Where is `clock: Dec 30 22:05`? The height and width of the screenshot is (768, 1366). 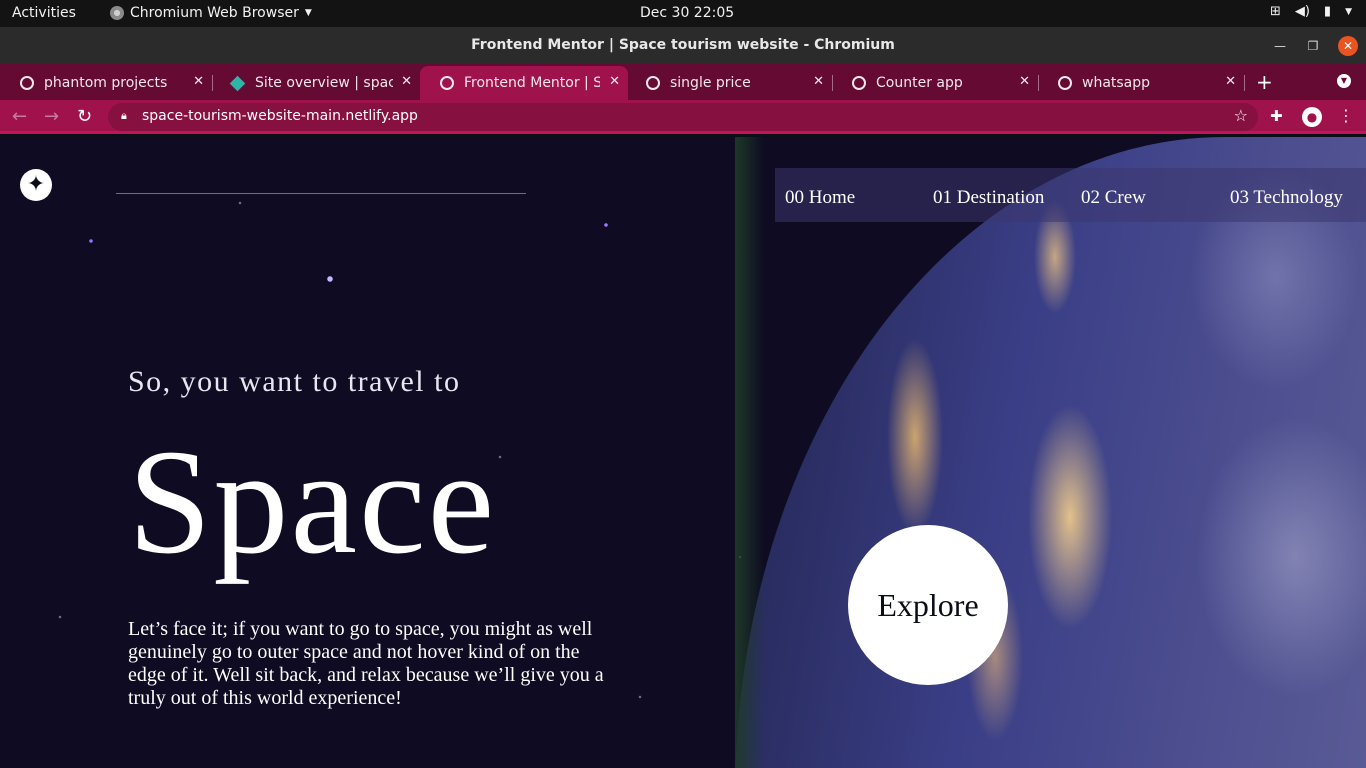 clock: Dec 30 22:05 is located at coordinates (687, 13).